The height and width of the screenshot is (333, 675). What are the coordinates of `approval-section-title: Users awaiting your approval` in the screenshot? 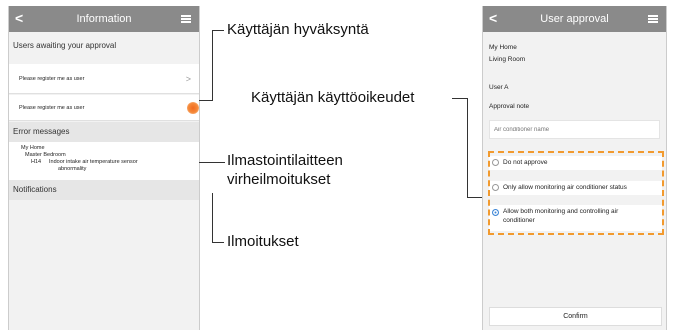 It's located at (65, 45).